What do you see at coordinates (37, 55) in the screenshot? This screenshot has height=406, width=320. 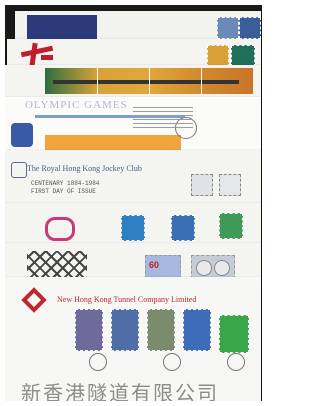 I see `calligraphy-mark` at bounding box center [37, 55].